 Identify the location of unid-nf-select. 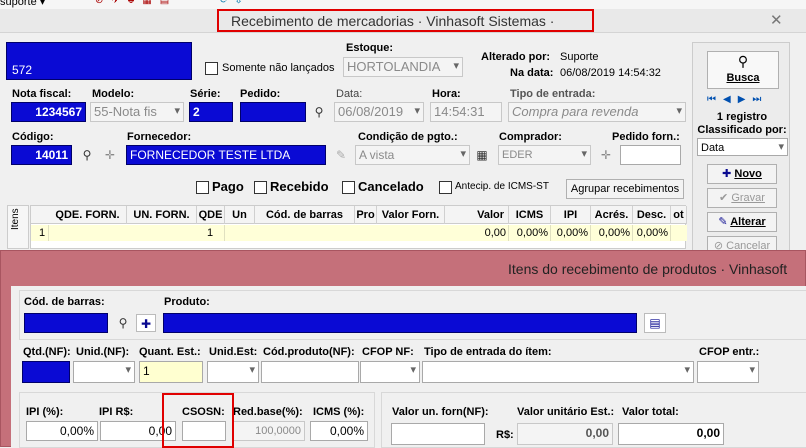
(104, 372).